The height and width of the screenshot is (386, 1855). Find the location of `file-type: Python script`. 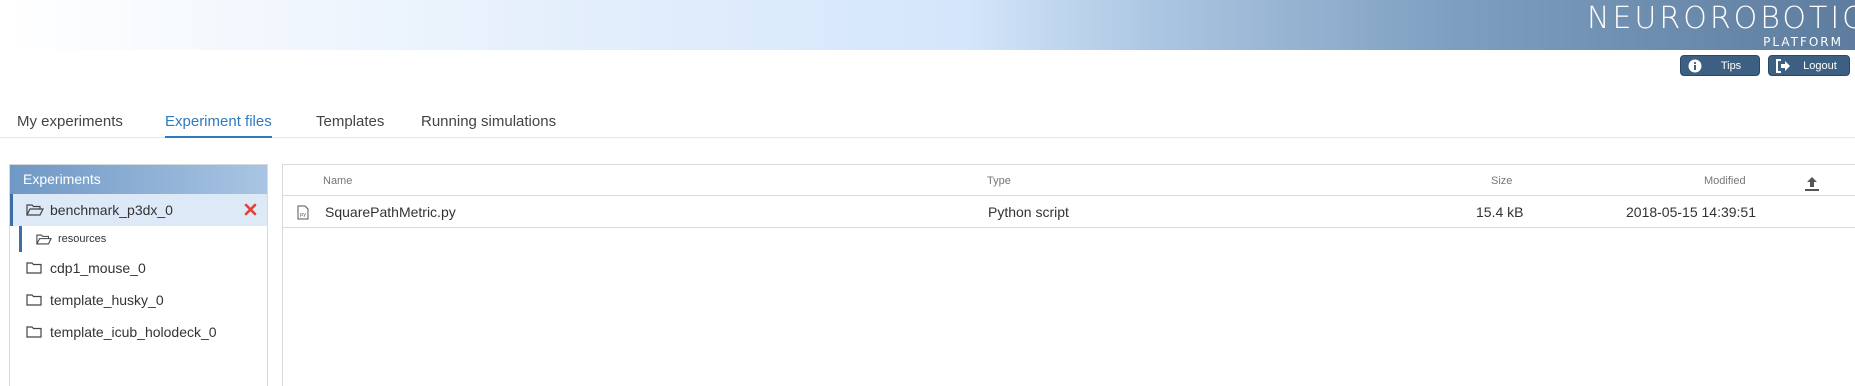

file-type: Python script is located at coordinates (1028, 212).